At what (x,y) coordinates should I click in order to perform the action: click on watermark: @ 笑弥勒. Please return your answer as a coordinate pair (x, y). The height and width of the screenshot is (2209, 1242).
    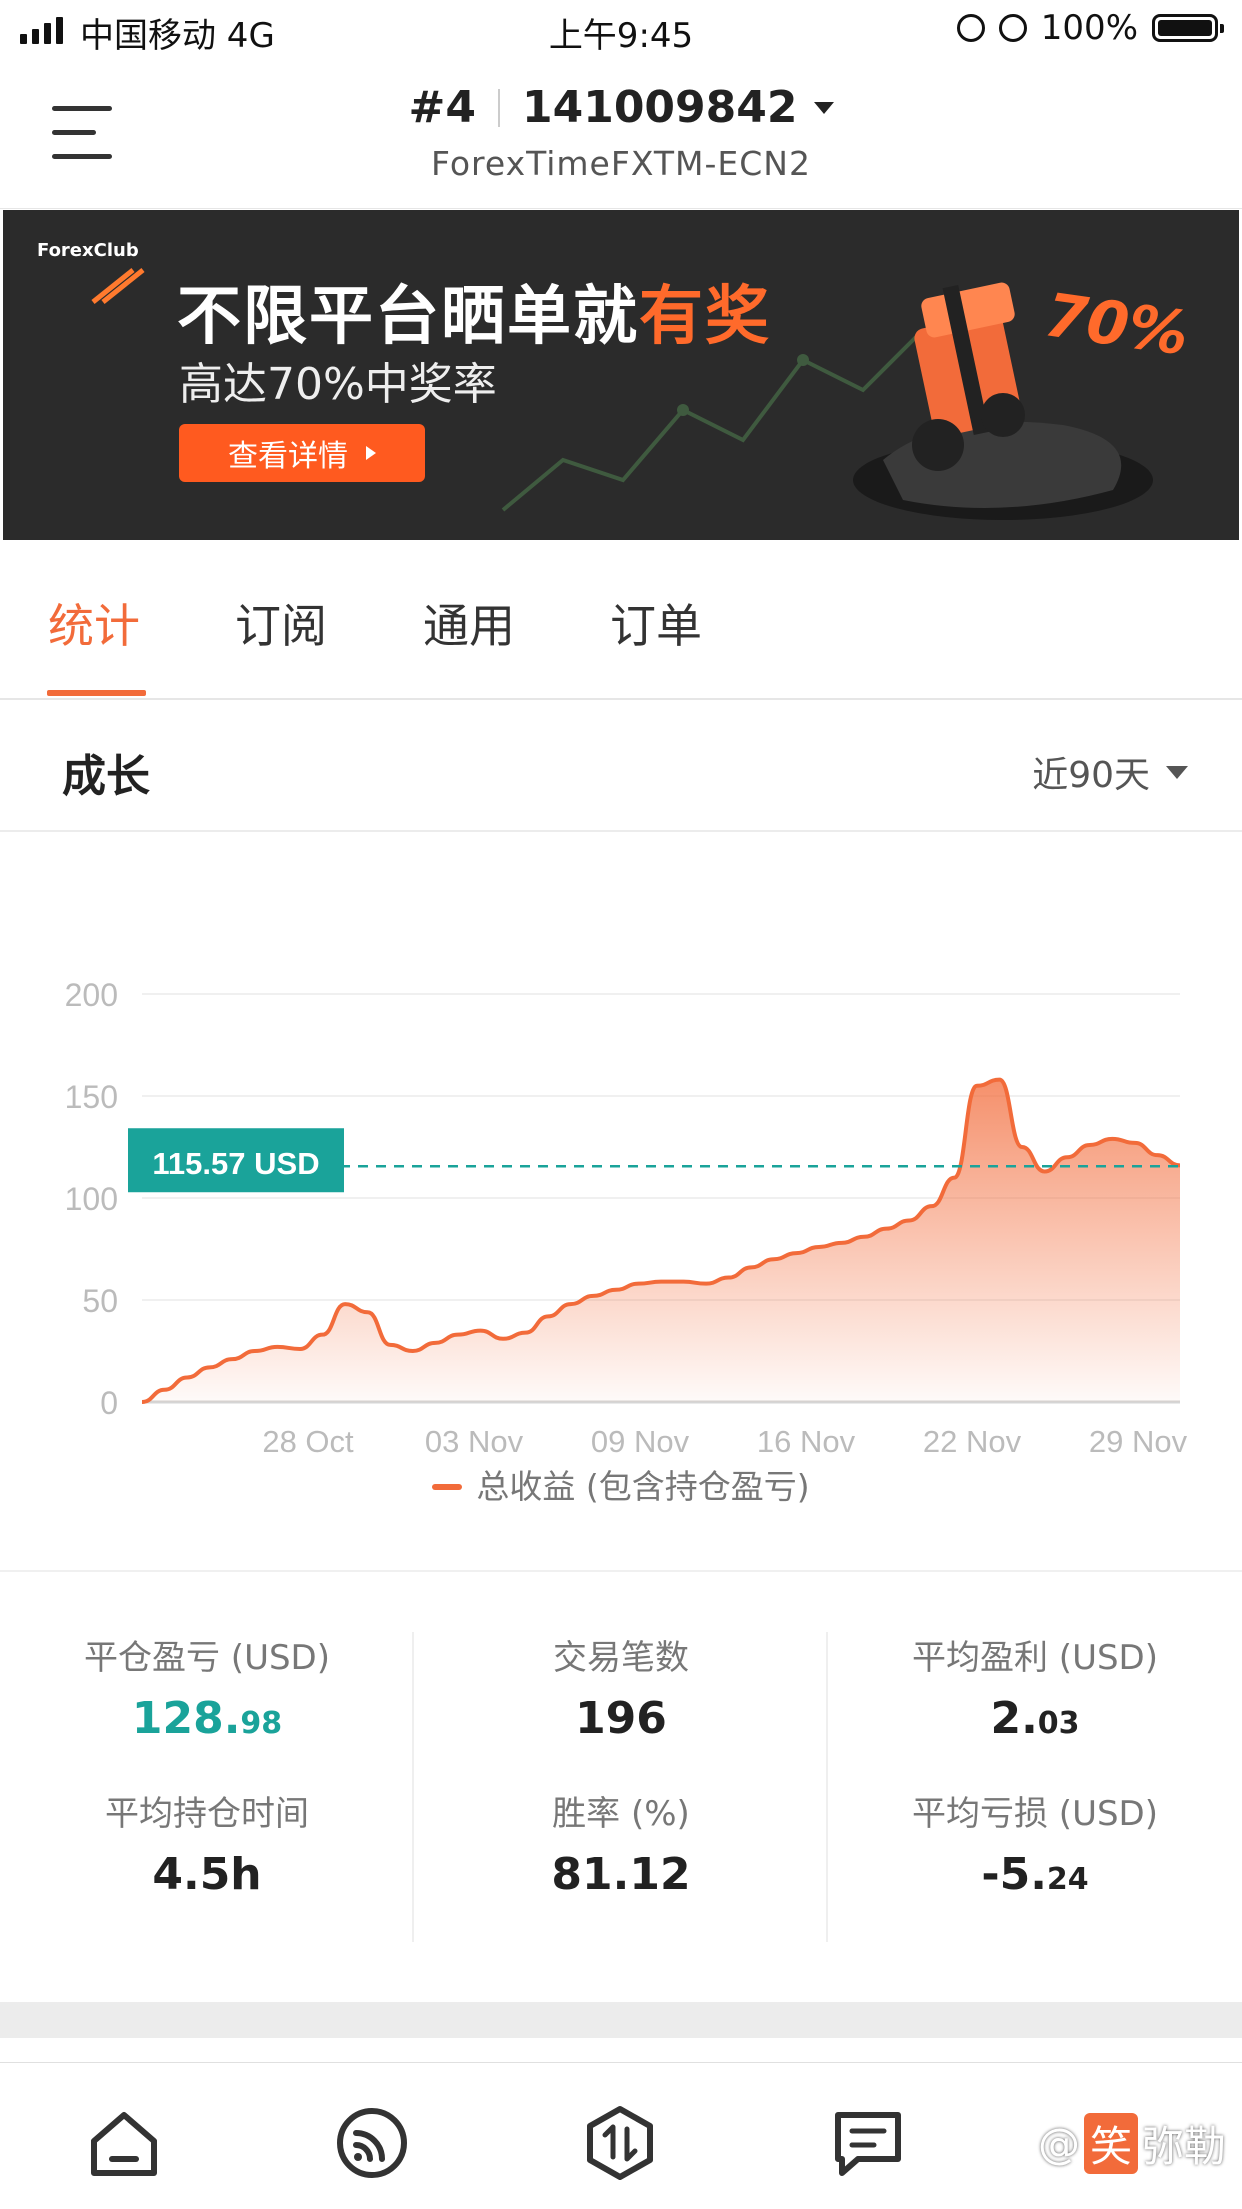
    Looking at the image, I should click on (1132, 2143).